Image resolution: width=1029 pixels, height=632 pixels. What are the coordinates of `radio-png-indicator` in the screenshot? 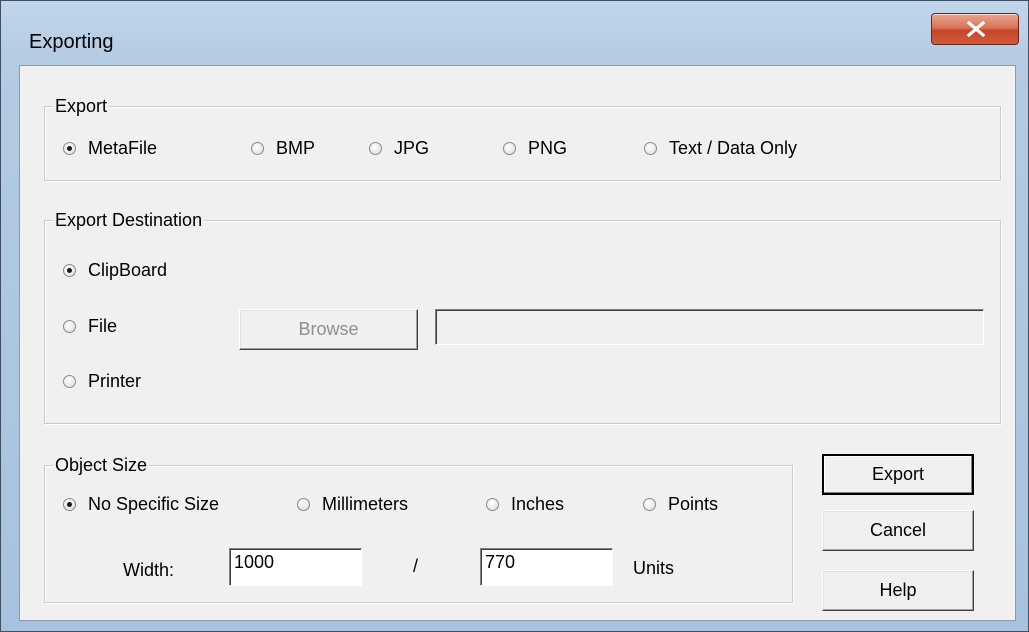 It's located at (509, 148).